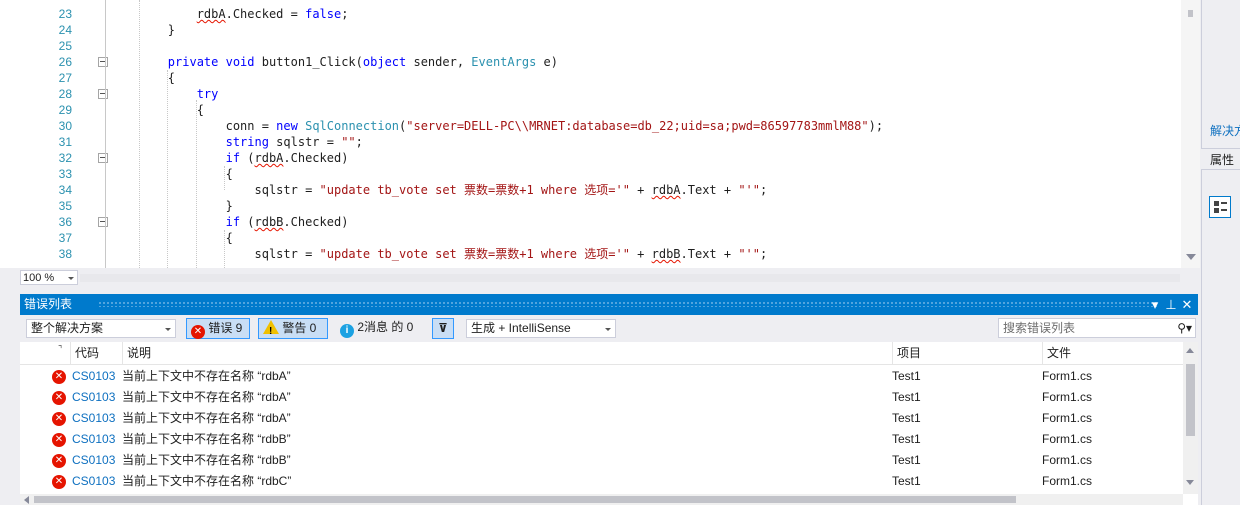  Describe the element at coordinates (590, 78) in the screenshot. I see `code-line: 27 {` at that location.